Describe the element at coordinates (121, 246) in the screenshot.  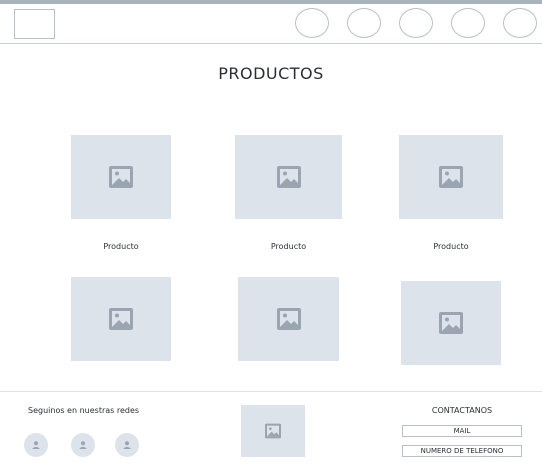
I see `product-label-1: Producto` at that location.